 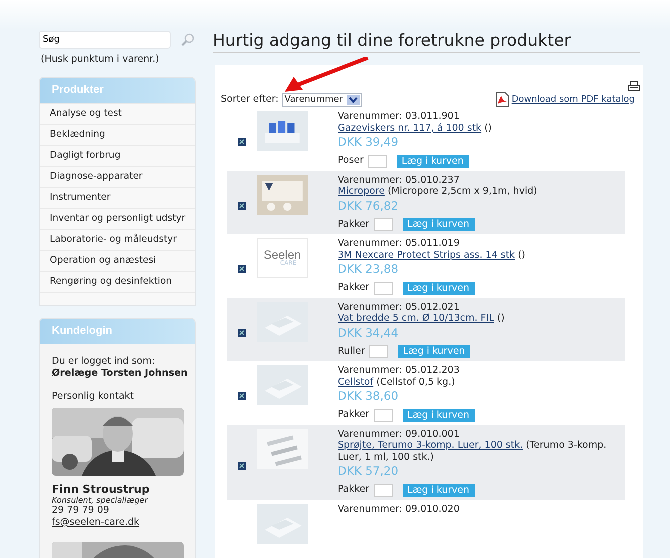 What do you see at coordinates (101, 489) in the screenshot?
I see `contact-name: Finn Stroustrup` at bounding box center [101, 489].